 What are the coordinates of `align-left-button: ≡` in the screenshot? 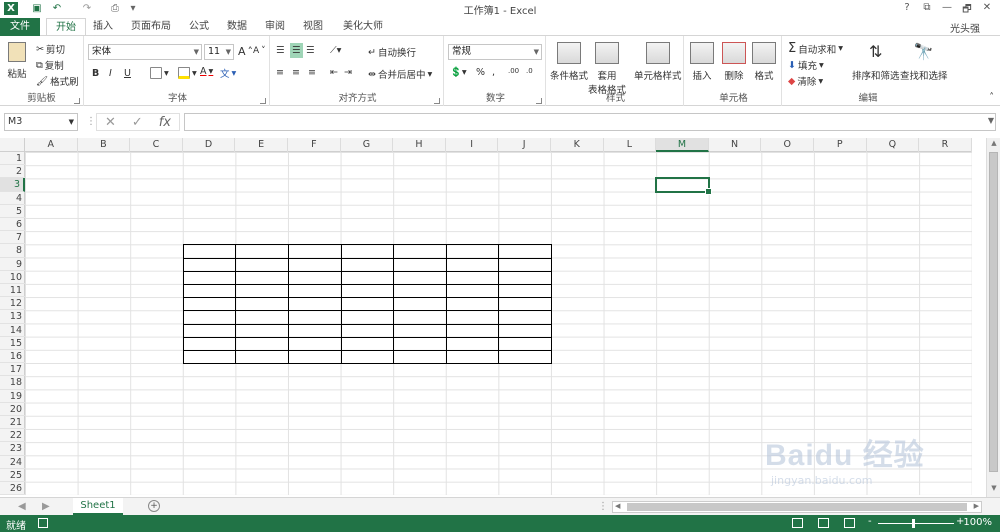 It's located at (280, 72).